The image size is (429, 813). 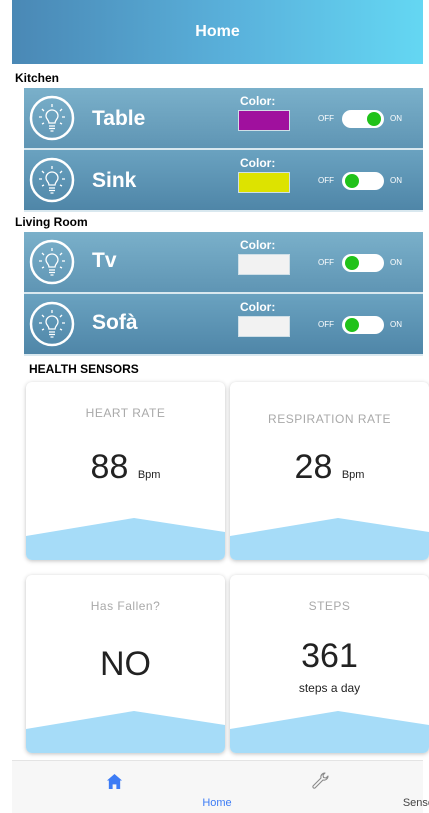 What do you see at coordinates (217, 367) in the screenshot?
I see `health-sensors-title: HEALTH SENSORS` at bounding box center [217, 367].